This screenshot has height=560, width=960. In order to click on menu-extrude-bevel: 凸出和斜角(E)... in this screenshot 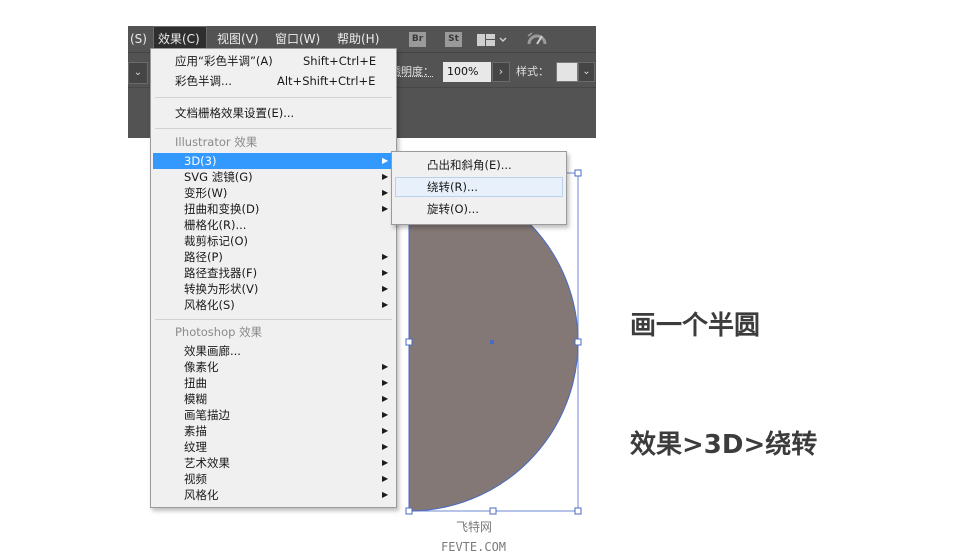, I will do `click(479, 165)`.